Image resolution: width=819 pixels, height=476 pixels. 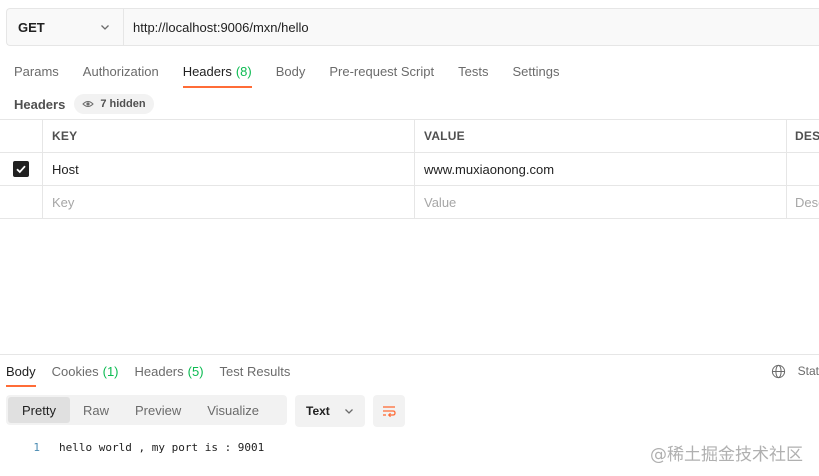 I want to click on format-select: Text, so click(x=330, y=411).